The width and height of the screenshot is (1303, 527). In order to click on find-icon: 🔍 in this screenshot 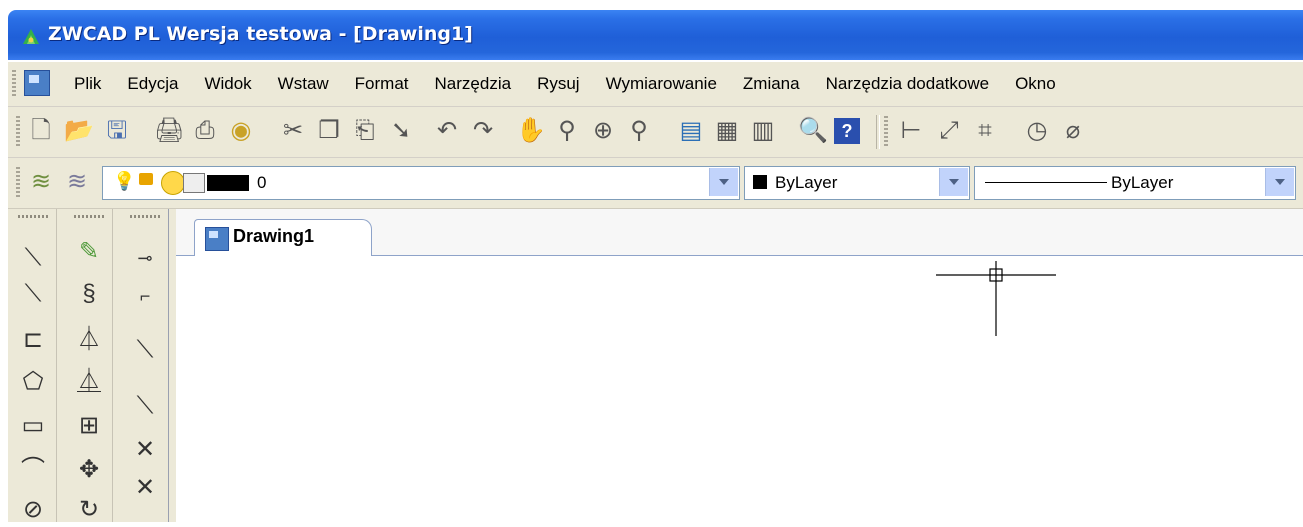, I will do `click(813, 131)`.